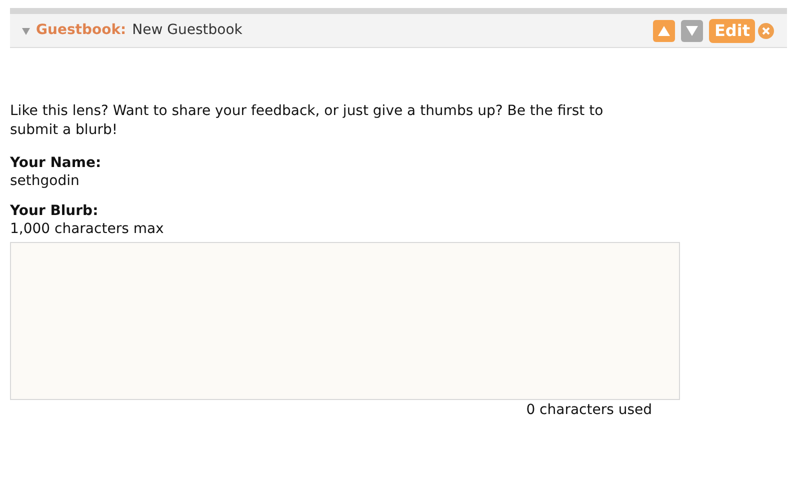  I want to click on module-type: Guestbook:, so click(81, 30).